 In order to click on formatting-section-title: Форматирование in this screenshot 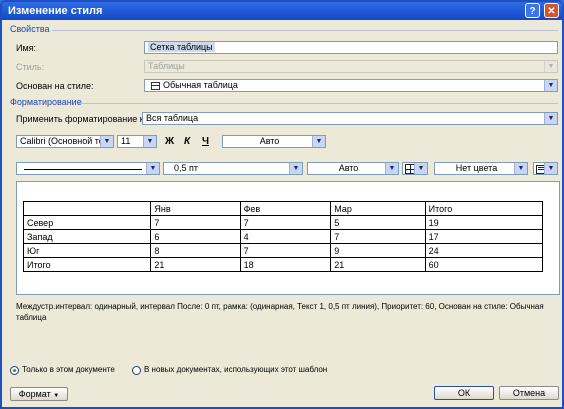, I will do `click(46, 102)`.